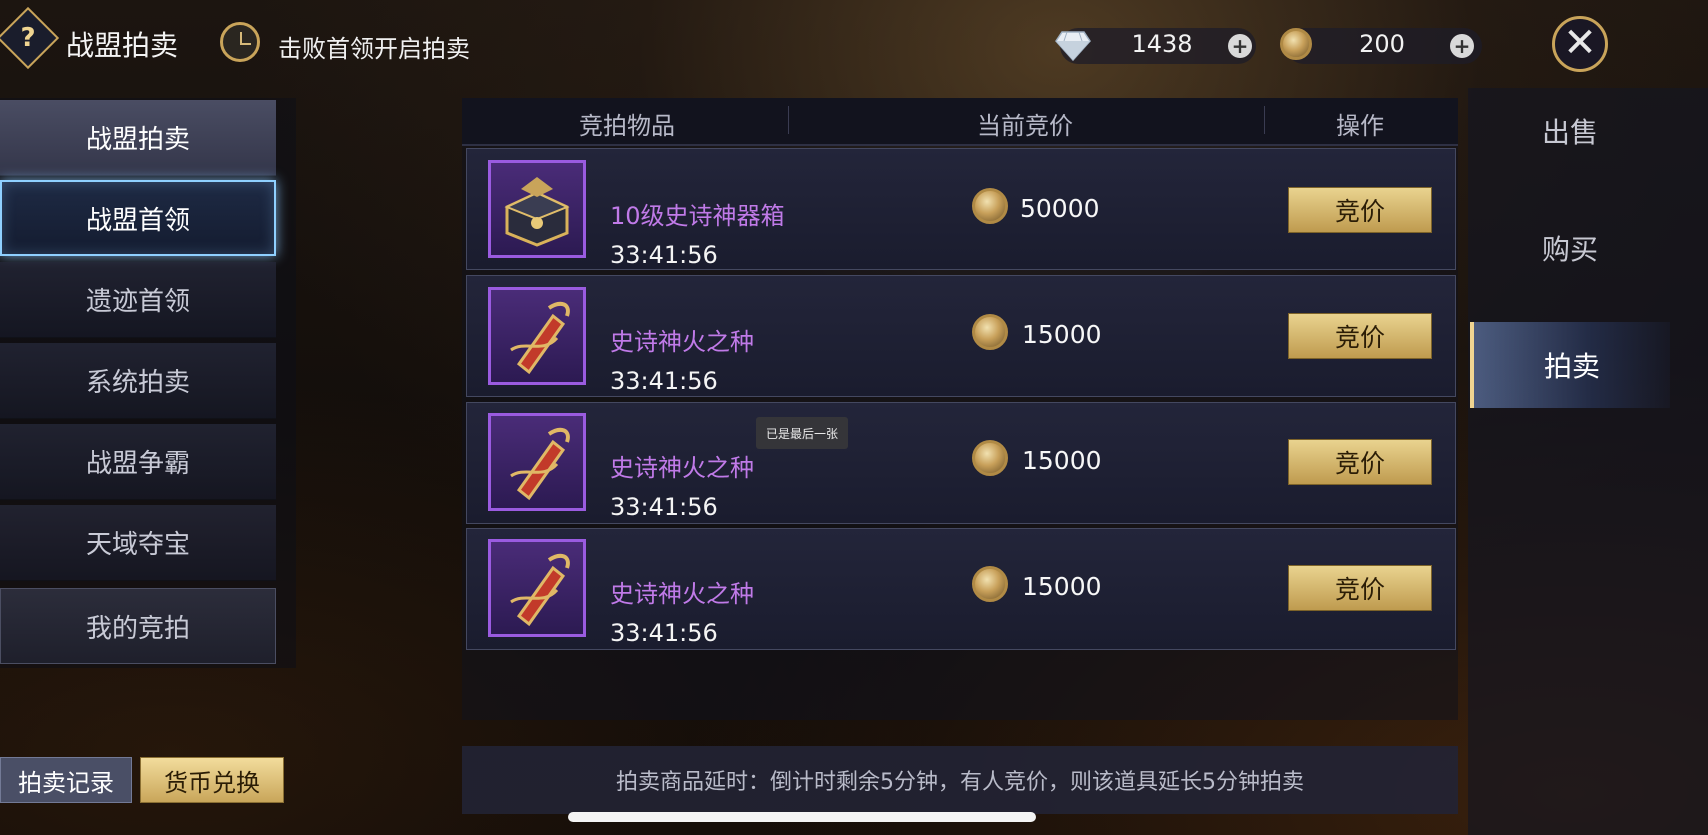 Image resolution: width=1708 pixels, height=835 pixels. What do you see at coordinates (627, 126) in the screenshot?
I see `column-header-item: 竞拍物品` at bounding box center [627, 126].